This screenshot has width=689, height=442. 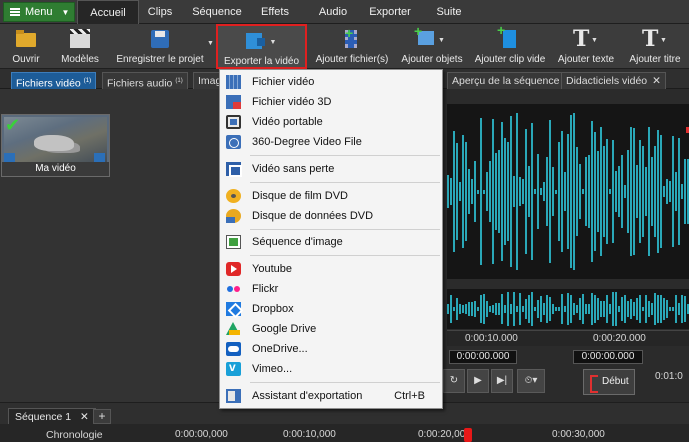 What do you see at coordinates (160, 12) in the screenshot?
I see `tab-clips: Clips` at bounding box center [160, 12].